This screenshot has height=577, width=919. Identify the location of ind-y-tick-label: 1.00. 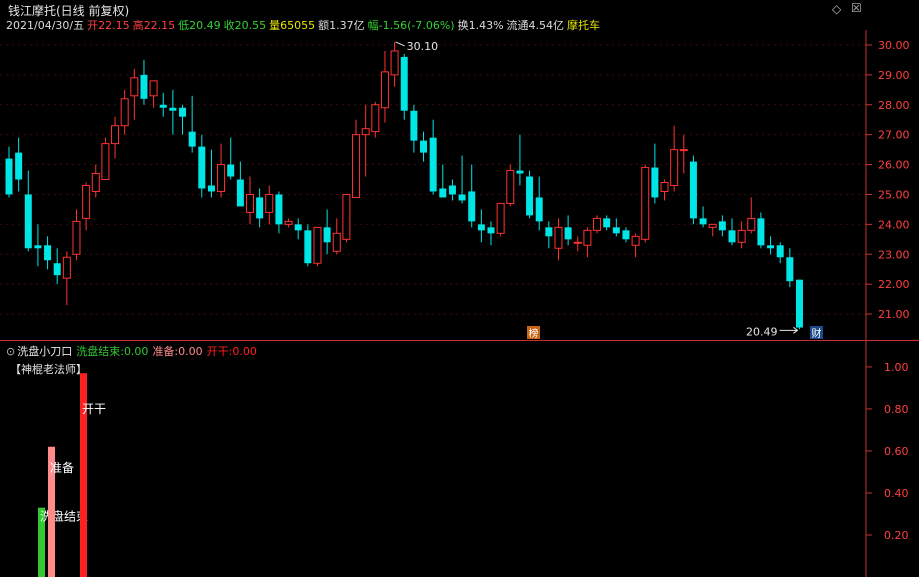
(896, 367).